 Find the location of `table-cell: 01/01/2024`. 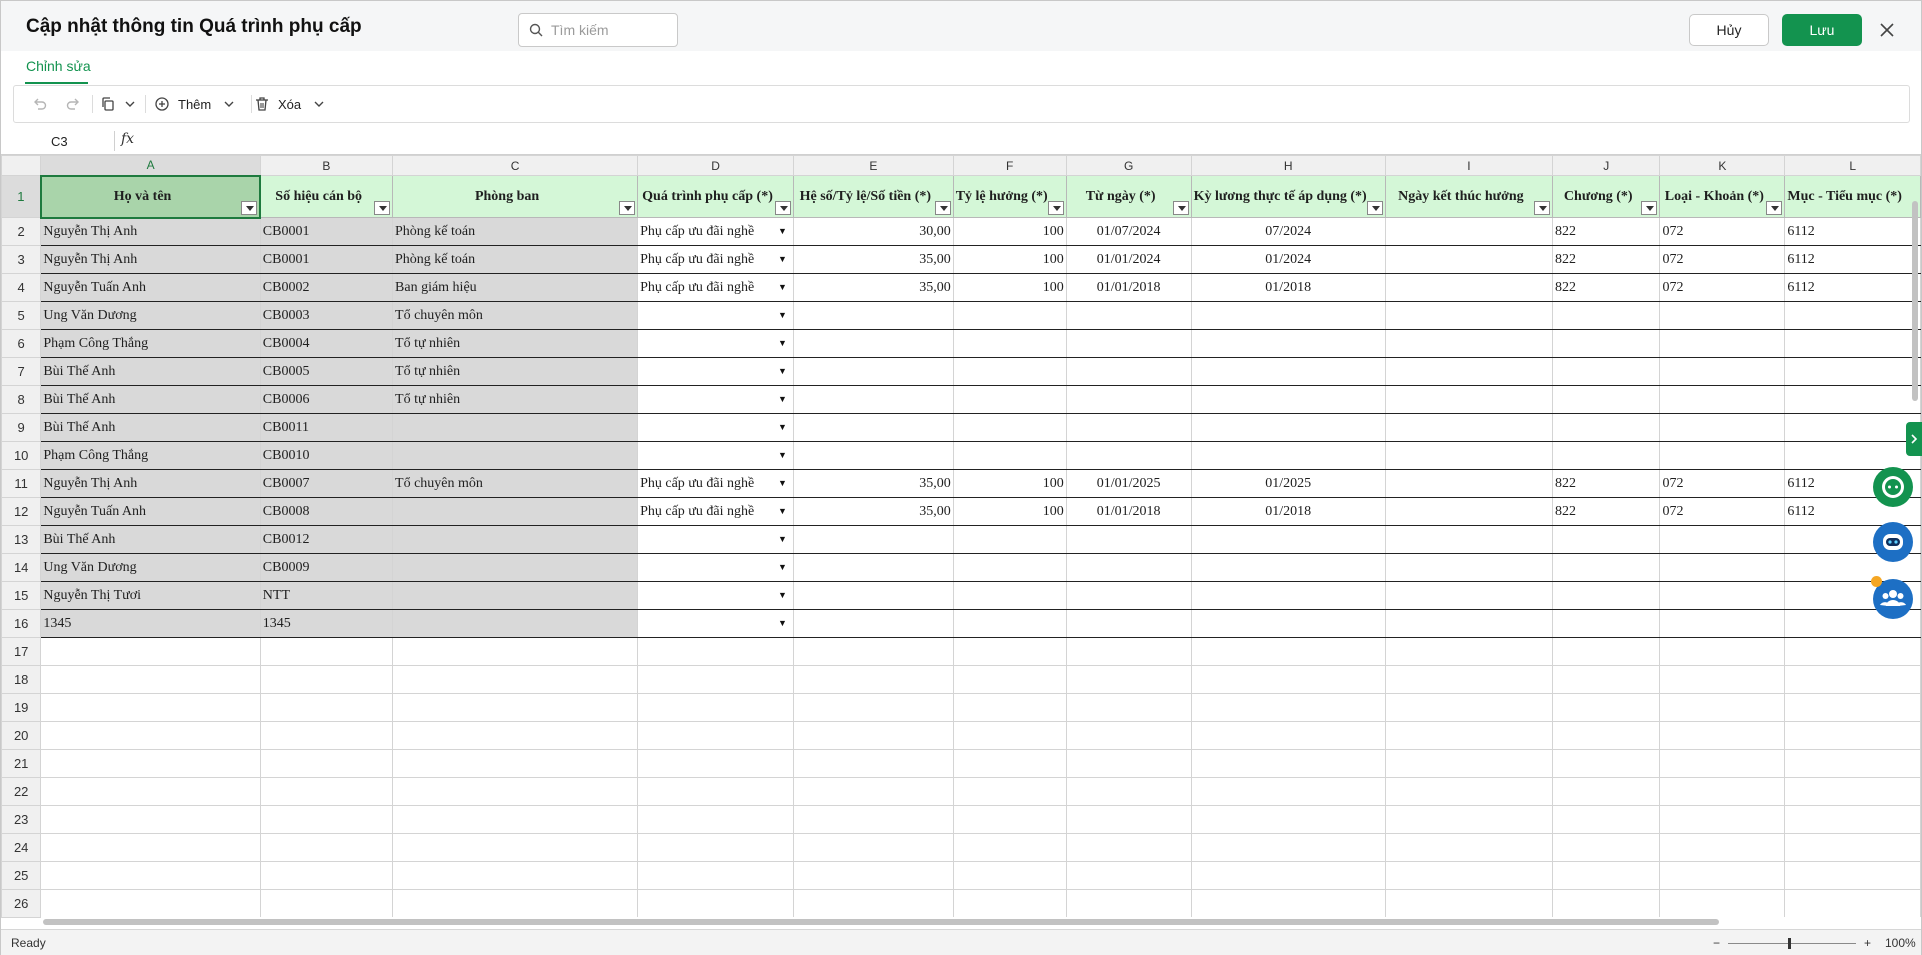

table-cell: 01/01/2024 is located at coordinates (1128, 259).